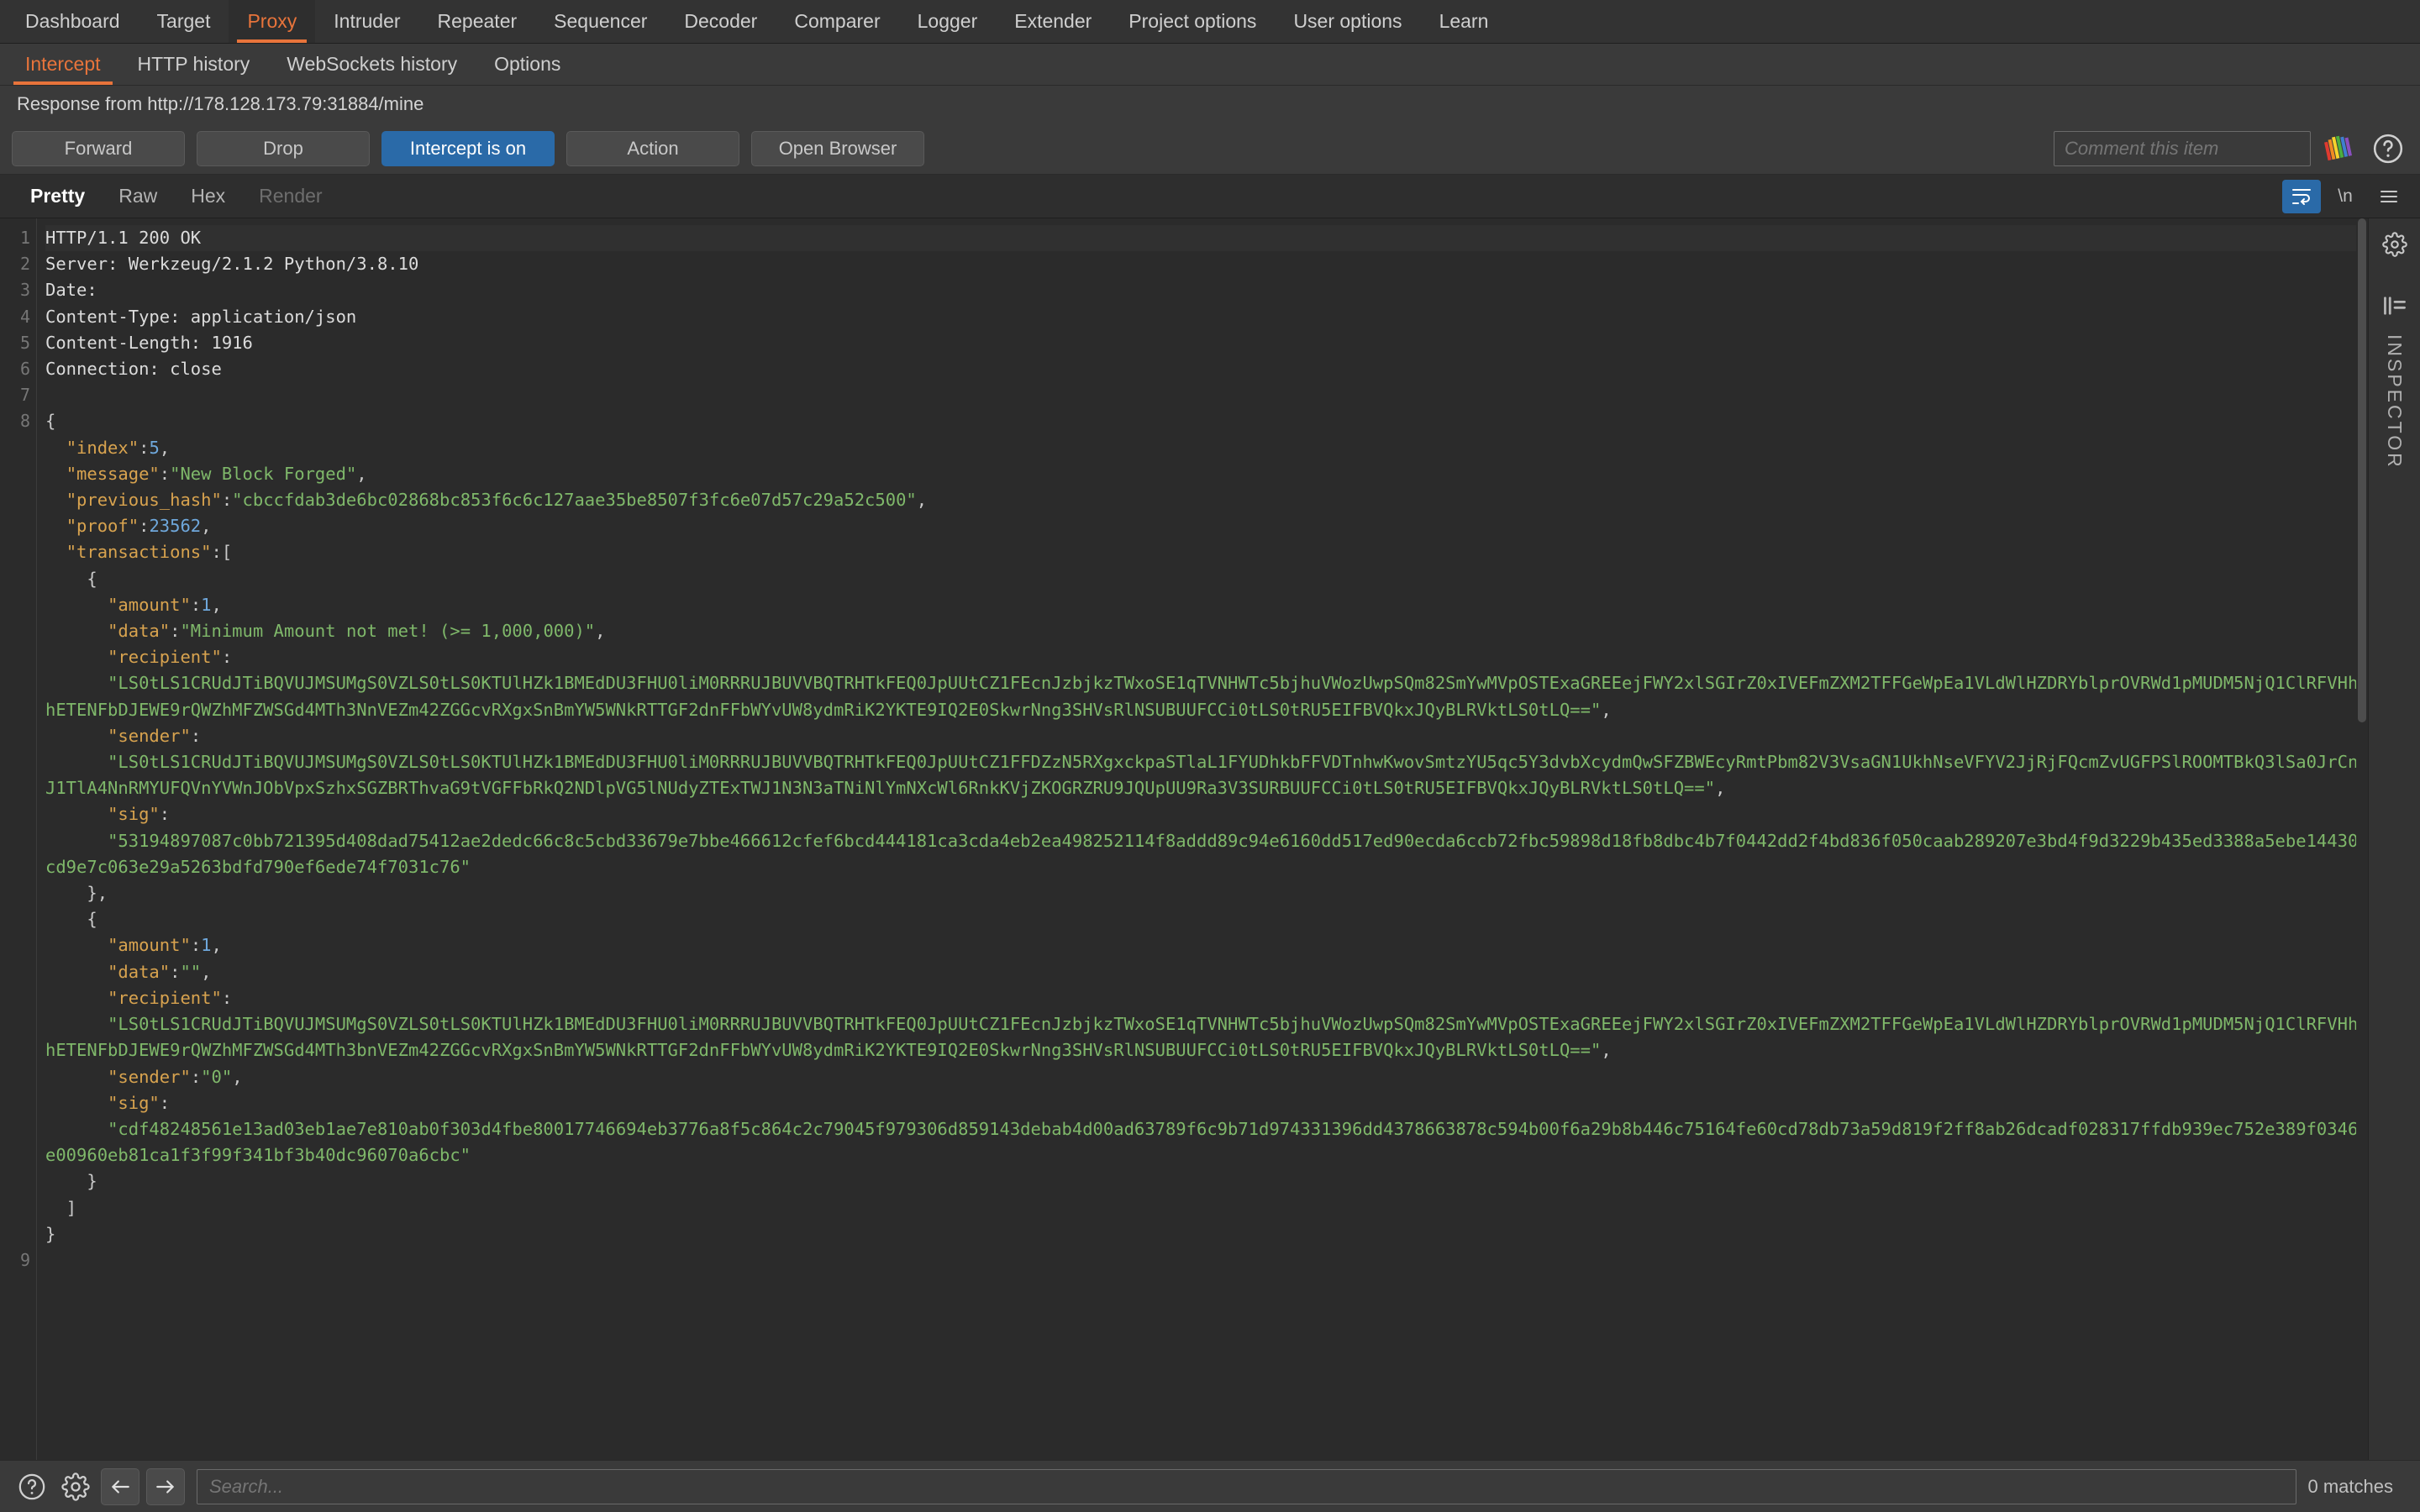 The height and width of the screenshot is (1512, 2420). Describe the element at coordinates (367, 21) in the screenshot. I see `main-tab-intruder: Intruder` at that location.